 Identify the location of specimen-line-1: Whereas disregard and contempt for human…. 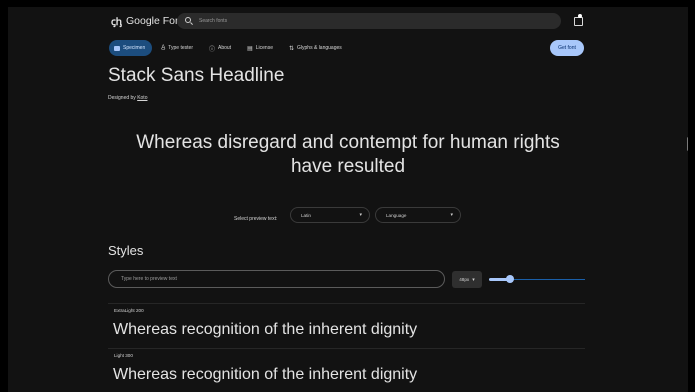
(348, 142).